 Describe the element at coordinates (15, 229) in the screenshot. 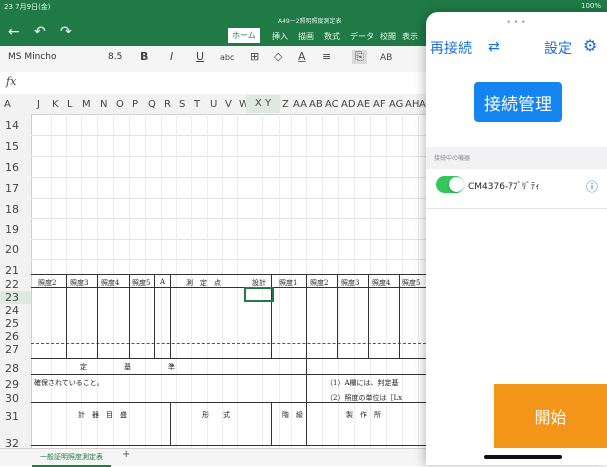

I see `row-header: 19` at that location.